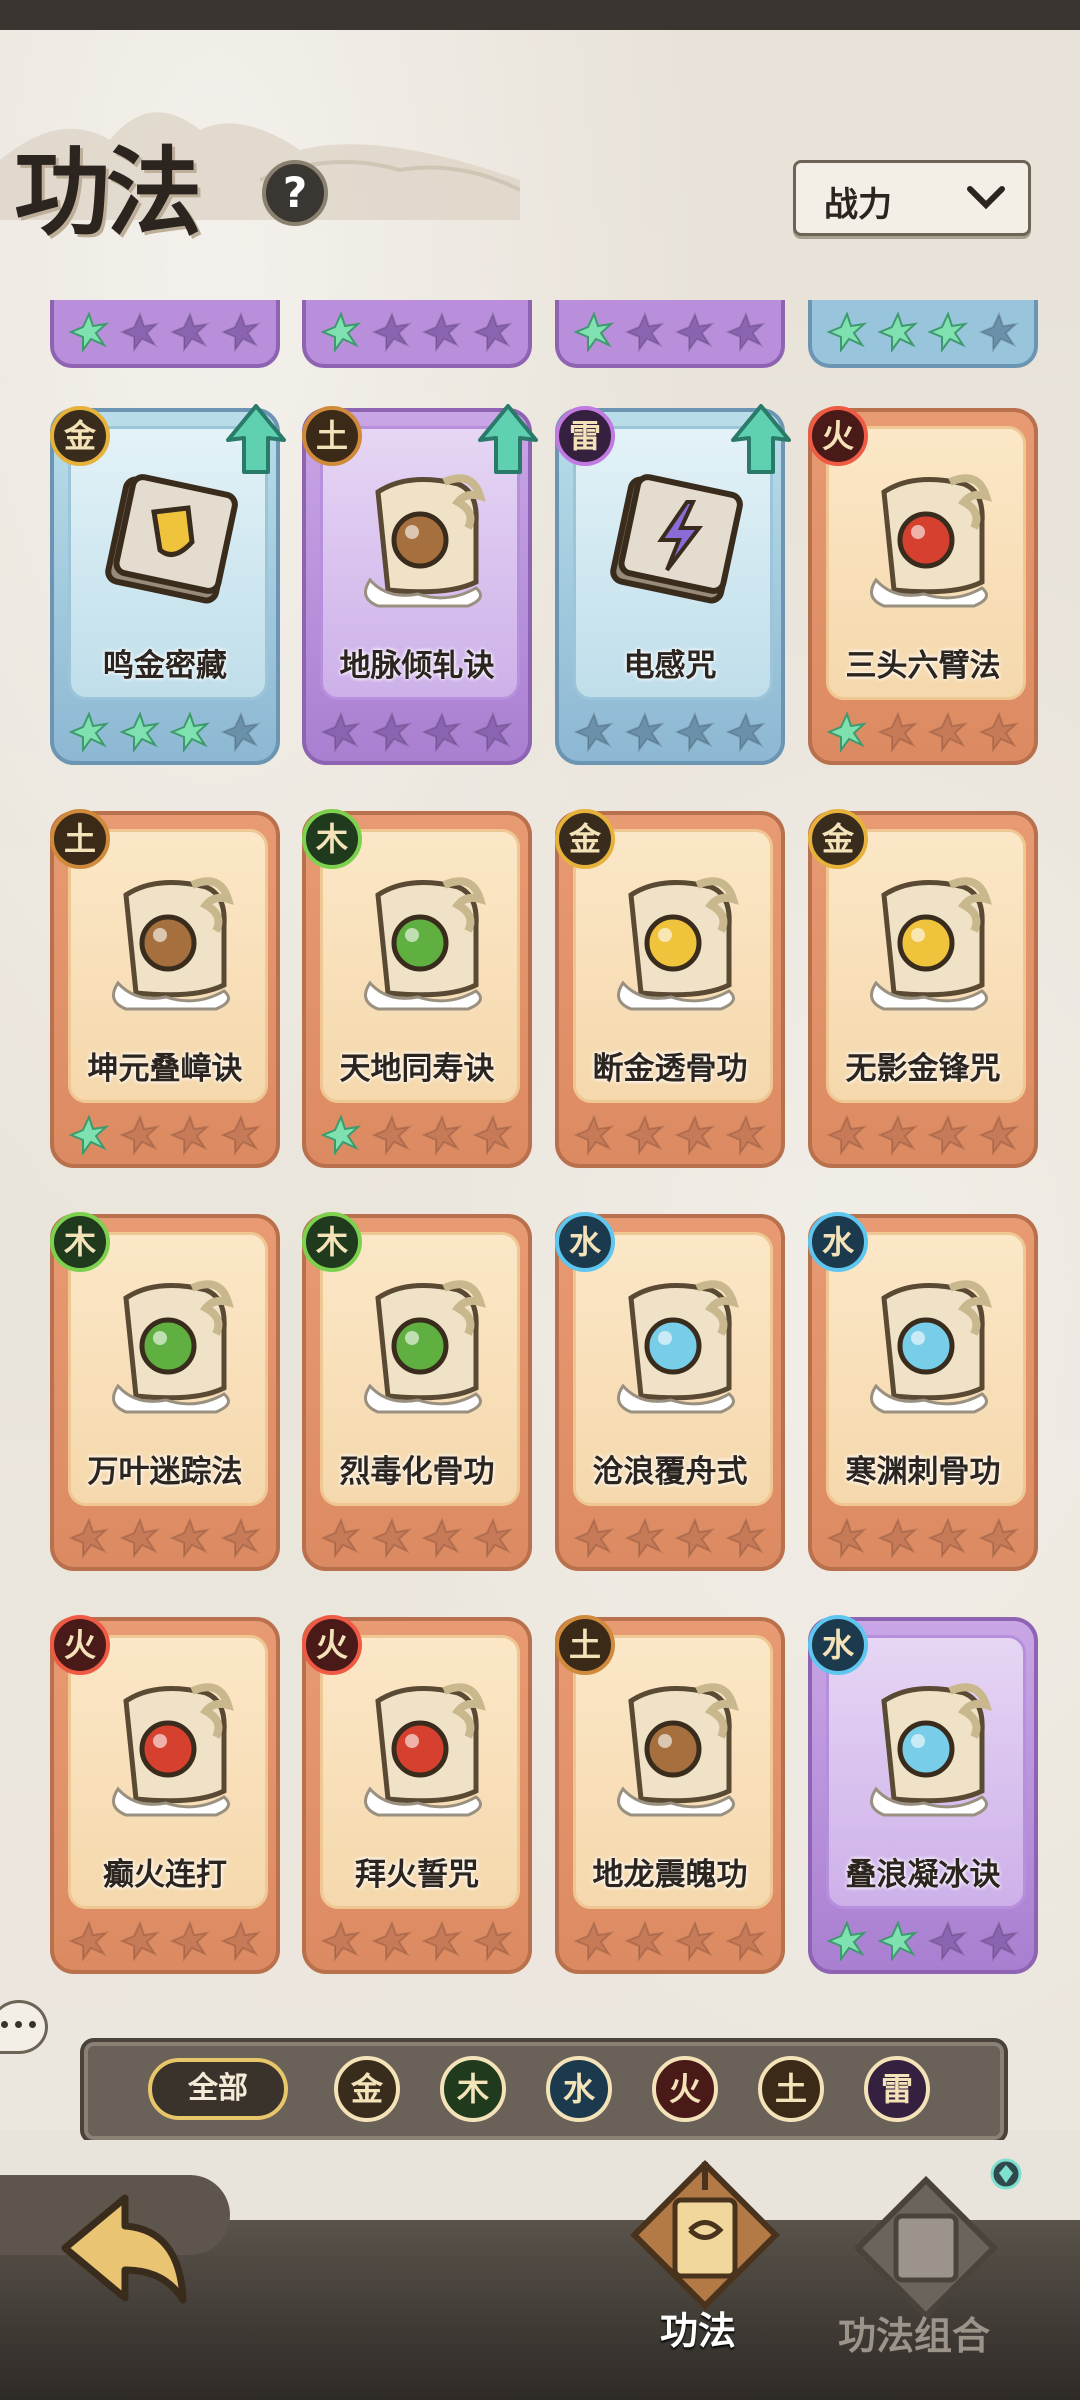 The width and height of the screenshot is (1080, 2400). Describe the element at coordinates (670, 666) in the screenshot. I see `skill-name: 电感咒` at that location.